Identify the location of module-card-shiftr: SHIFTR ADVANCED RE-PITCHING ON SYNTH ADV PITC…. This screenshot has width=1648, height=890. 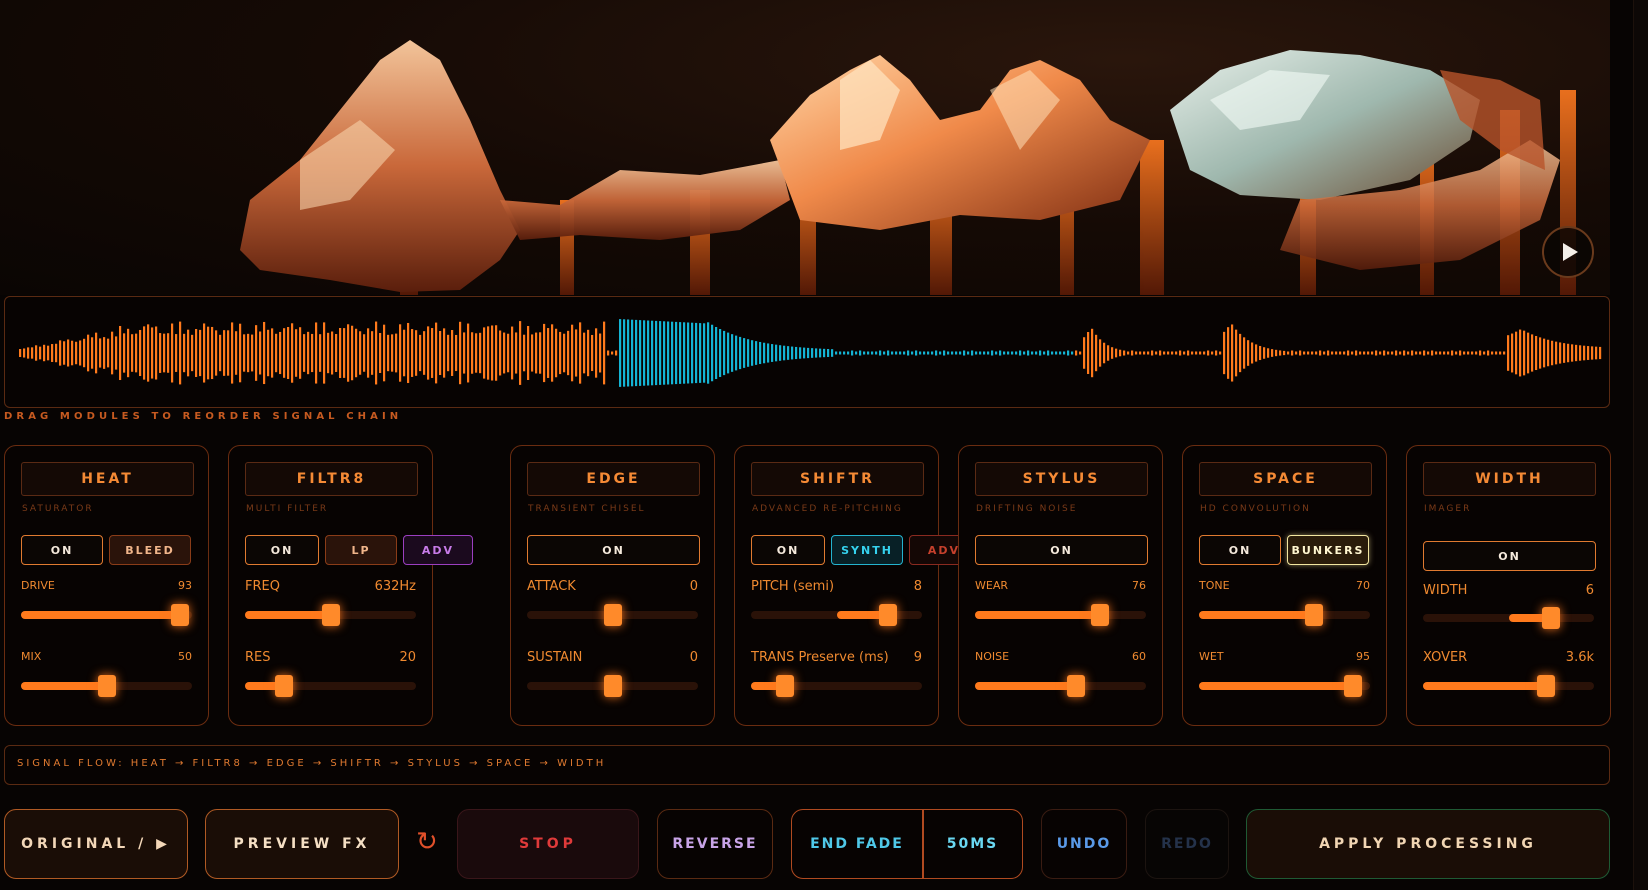
(856, 585).